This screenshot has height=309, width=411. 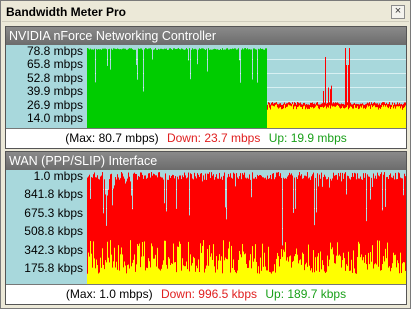 What do you see at coordinates (54, 91) in the screenshot?
I see `y-tick-label: 39.9 mbps` at bounding box center [54, 91].